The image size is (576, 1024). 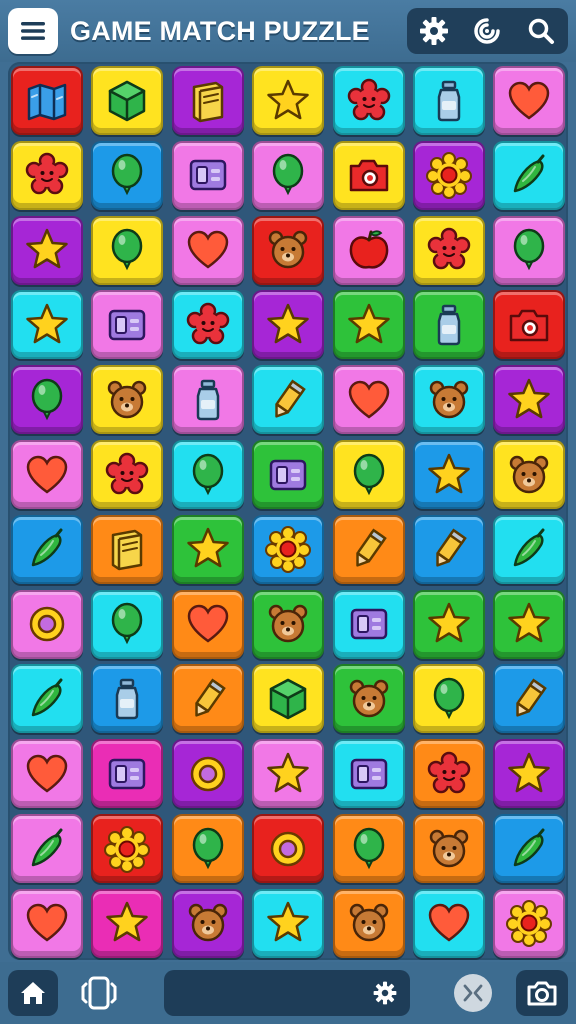 What do you see at coordinates (541, 31) in the screenshot?
I see `search-button` at bounding box center [541, 31].